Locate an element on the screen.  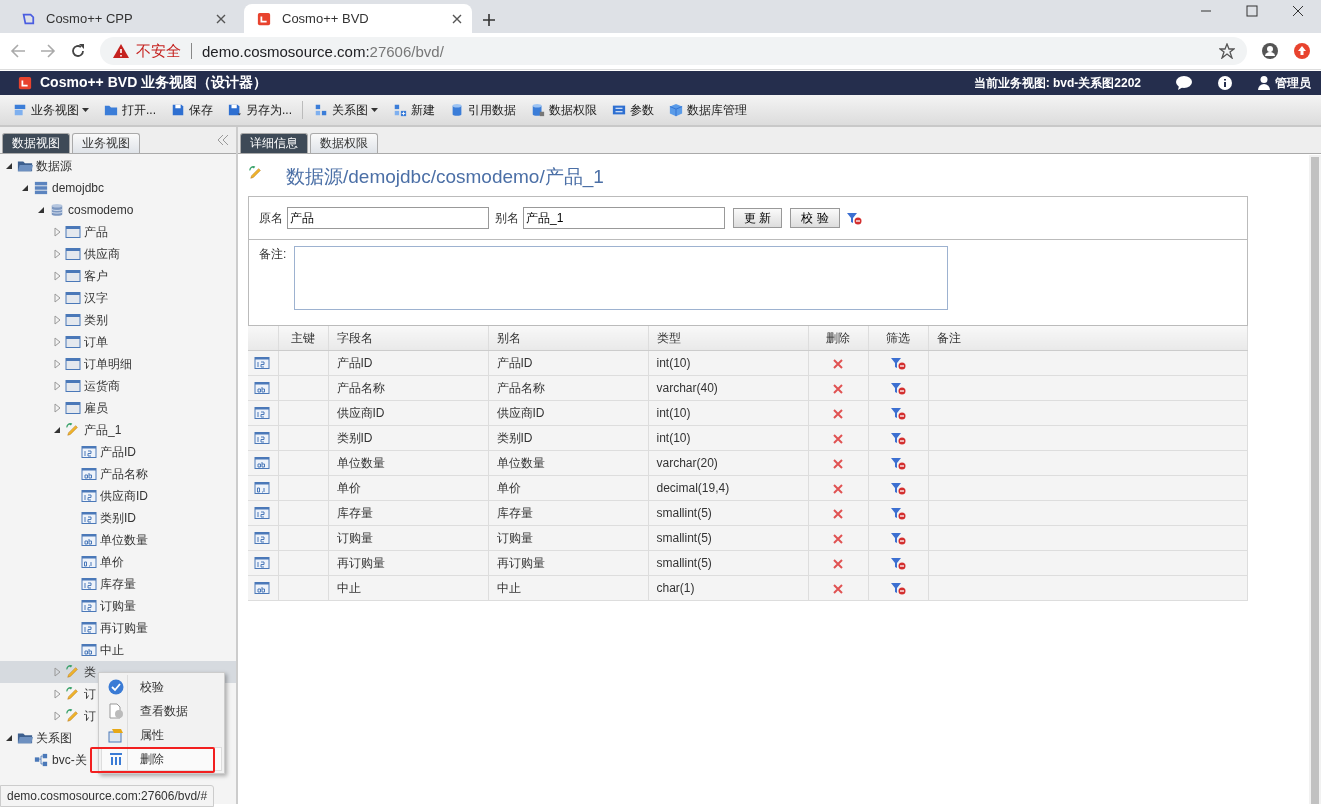
url-path: 27606/bvd/ is located at coordinates (406, 51).